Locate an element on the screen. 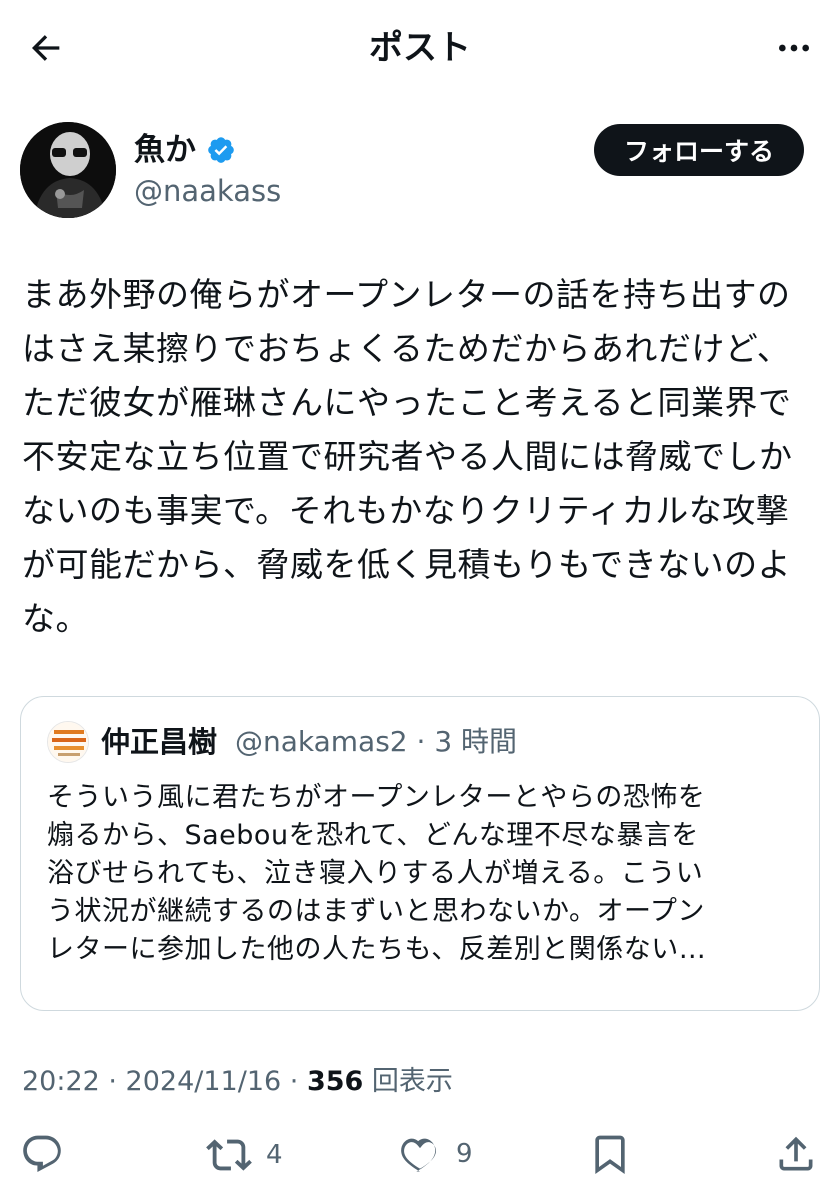 The image size is (840, 1200). page-title: ポスト is located at coordinates (420, 48).